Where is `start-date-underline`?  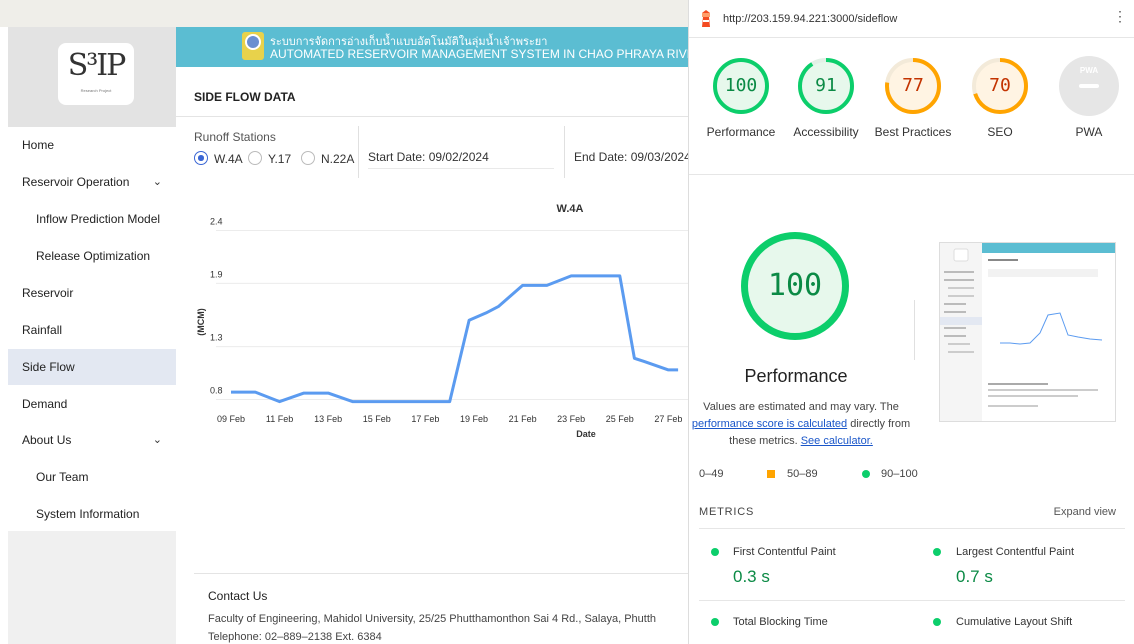
start-date-underline is located at coordinates (461, 168).